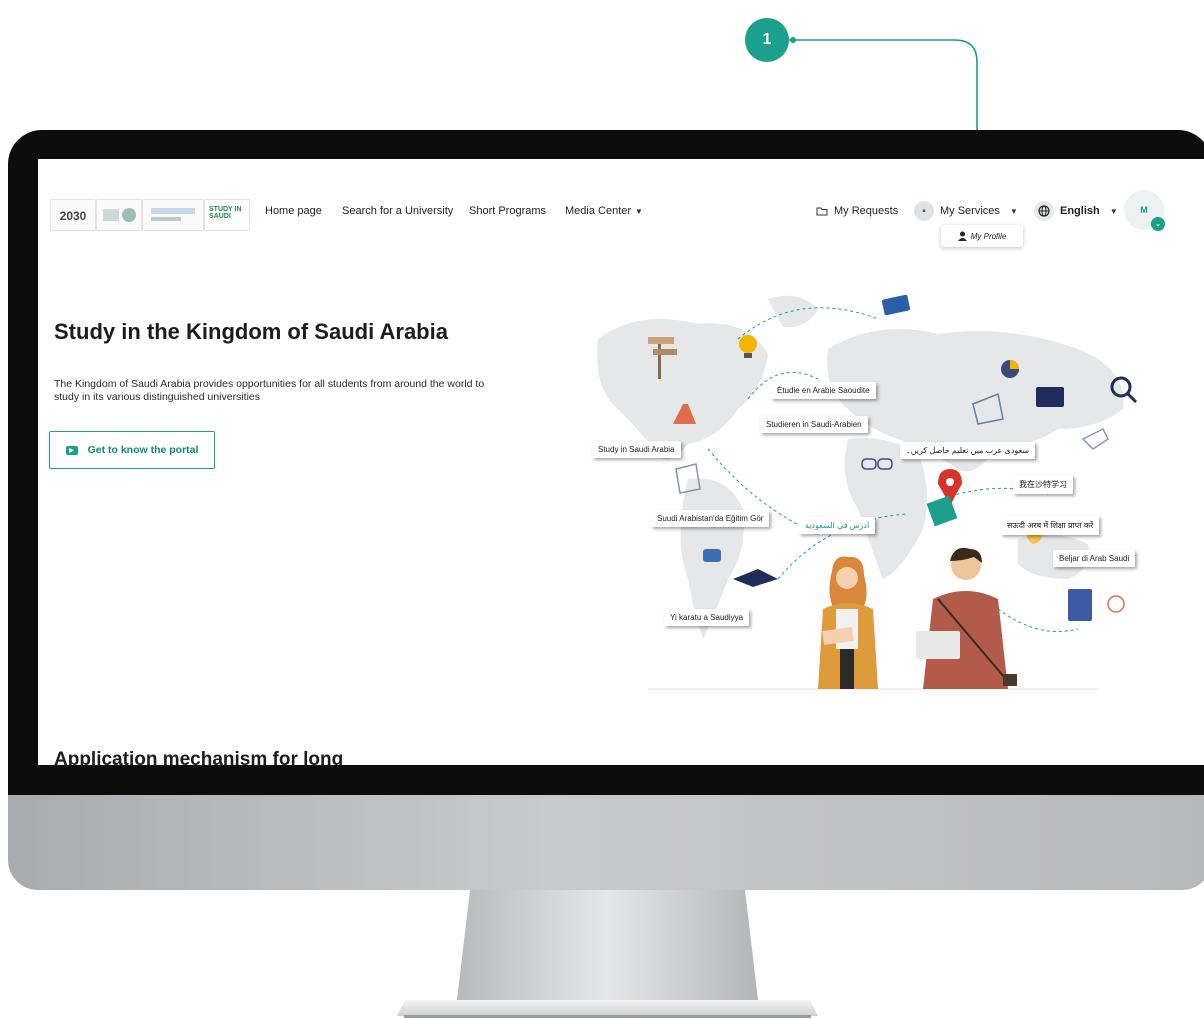  I want to click on tag-hindi: सऊदी अरब में शिक्षा प्राप्त करें, so click(1050, 525).